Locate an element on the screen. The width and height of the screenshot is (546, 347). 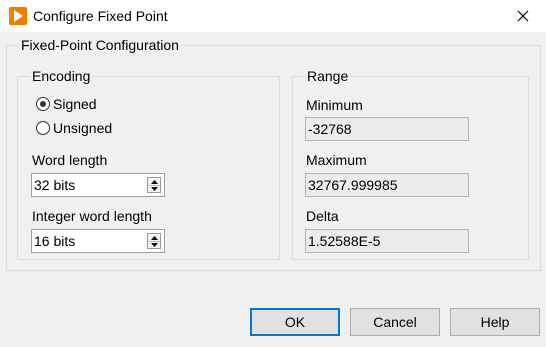
maximum-label: Maximum is located at coordinates (336, 160).